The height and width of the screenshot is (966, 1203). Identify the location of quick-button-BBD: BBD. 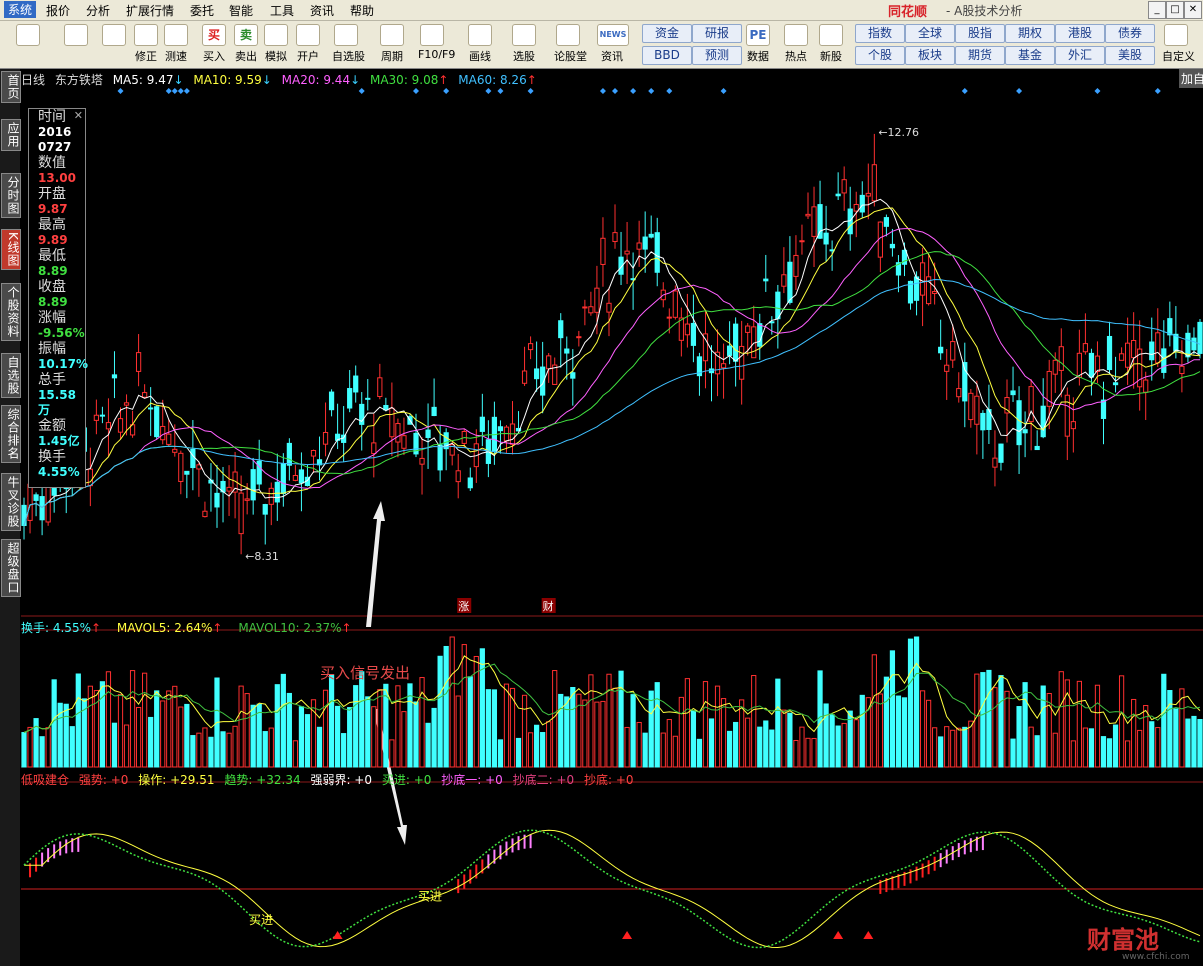
(667, 55).